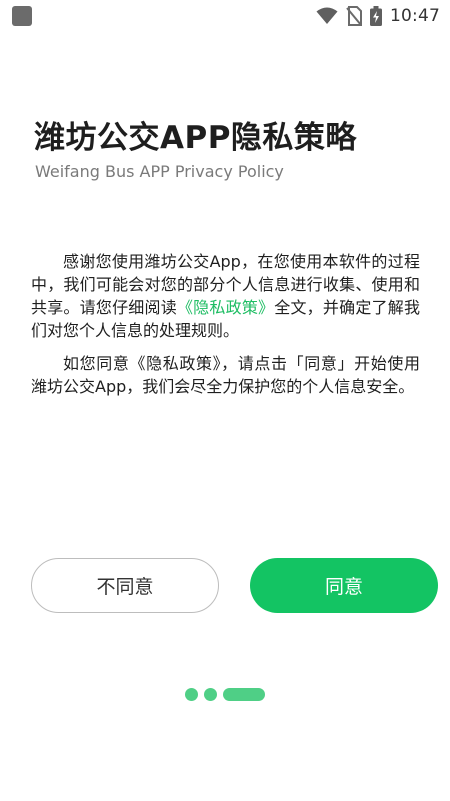 The height and width of the screenshot is (801, 450). What do you see at coordinates (344, 585) in the screenshot?
I see `agree-button: 同意` at bounding box center [344, 585].